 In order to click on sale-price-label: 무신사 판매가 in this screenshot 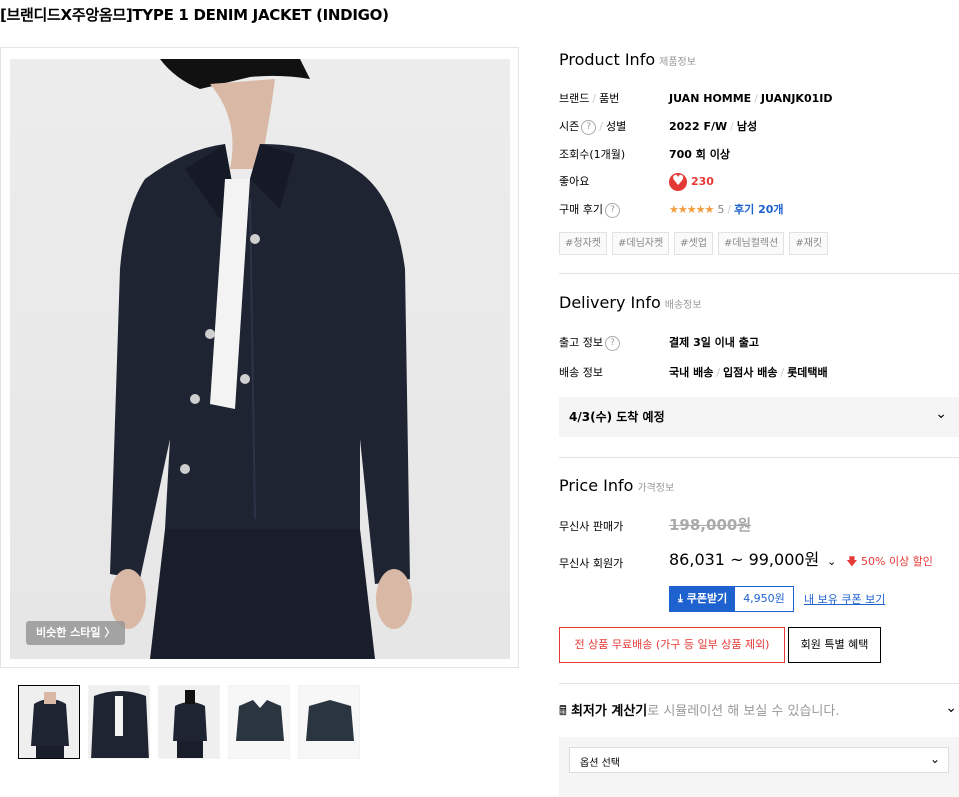, I will do `click(591, 526)`.